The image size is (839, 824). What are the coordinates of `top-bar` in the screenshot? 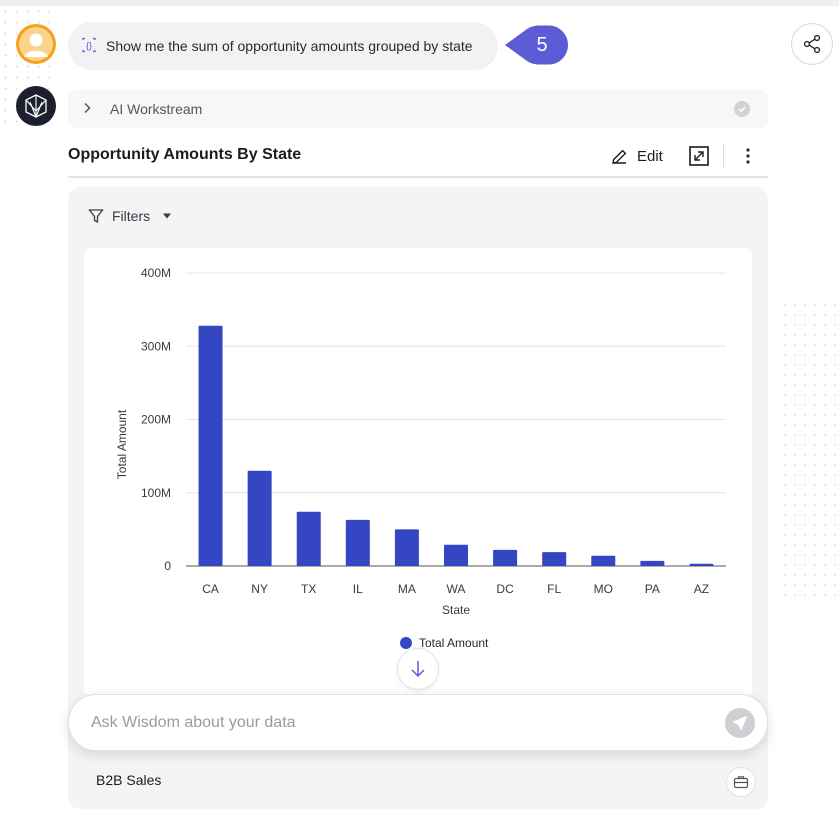 It's located at (419, 3).